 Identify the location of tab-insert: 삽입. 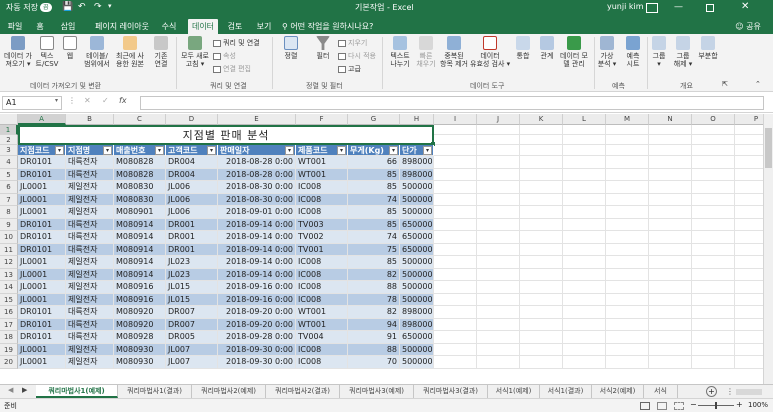
(68, 26).